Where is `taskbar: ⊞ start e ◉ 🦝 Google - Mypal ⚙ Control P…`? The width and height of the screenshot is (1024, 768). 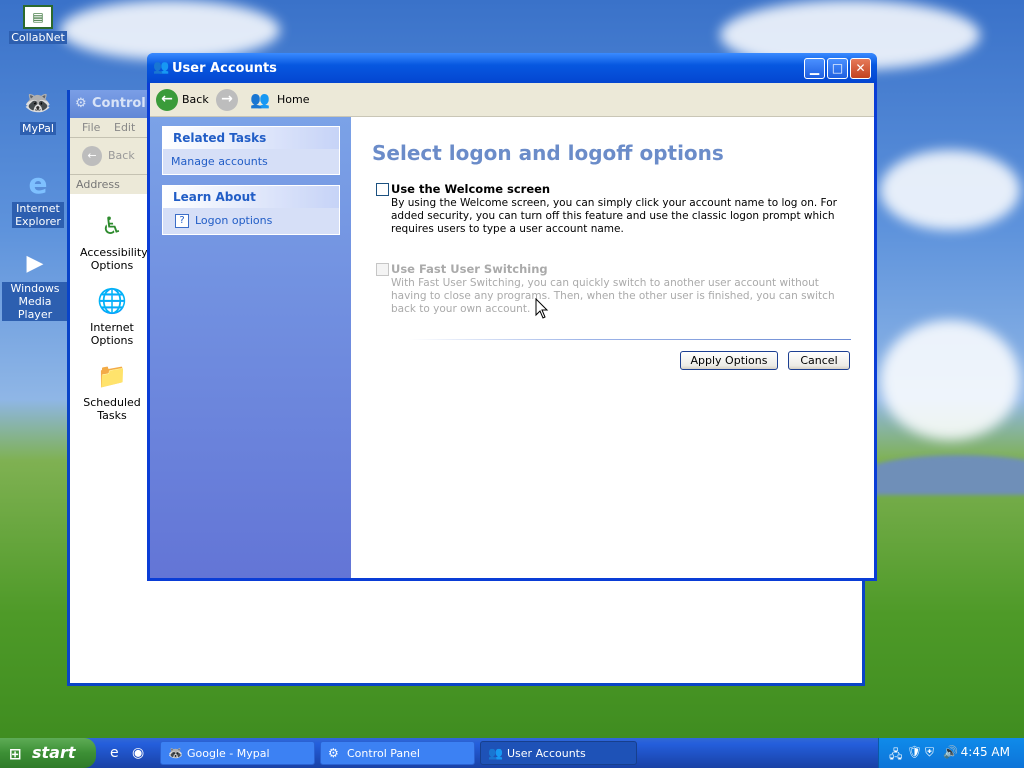
taskbar: ⊞ start e ◉ 🦝 Google - Mypal ⚙ Control P… is located at coordinates (512, 753).